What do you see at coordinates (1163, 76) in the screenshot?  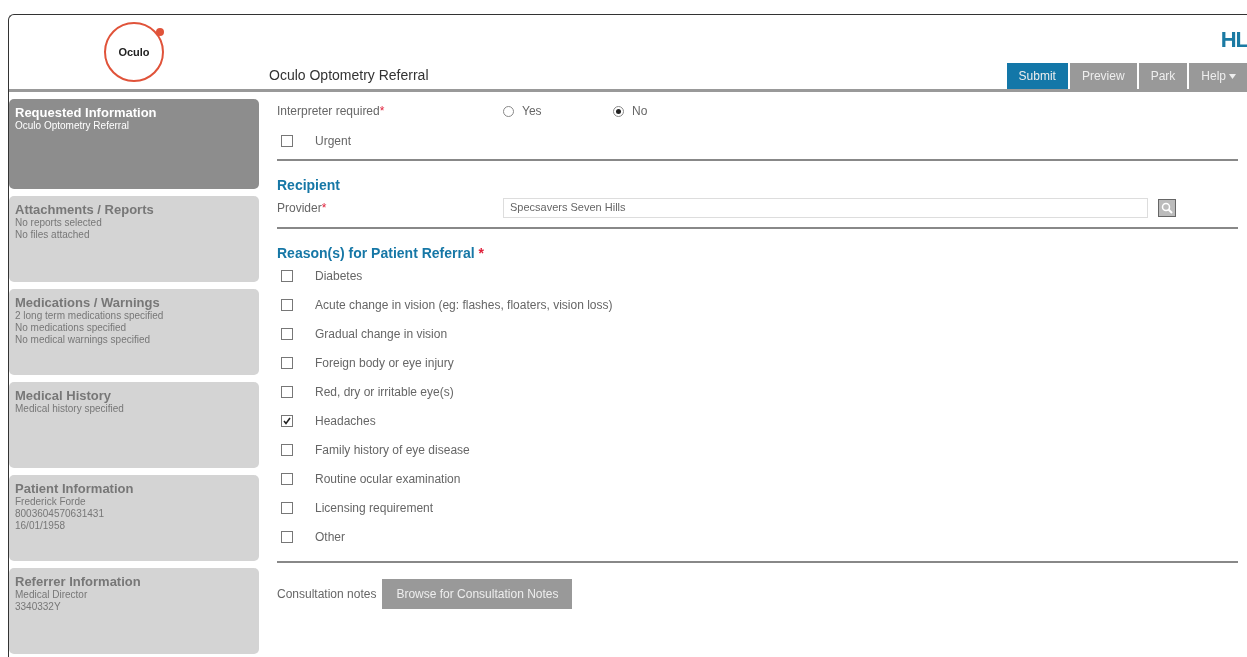 I see `toolbar-button: Park` at bounding box center [1163, 76].